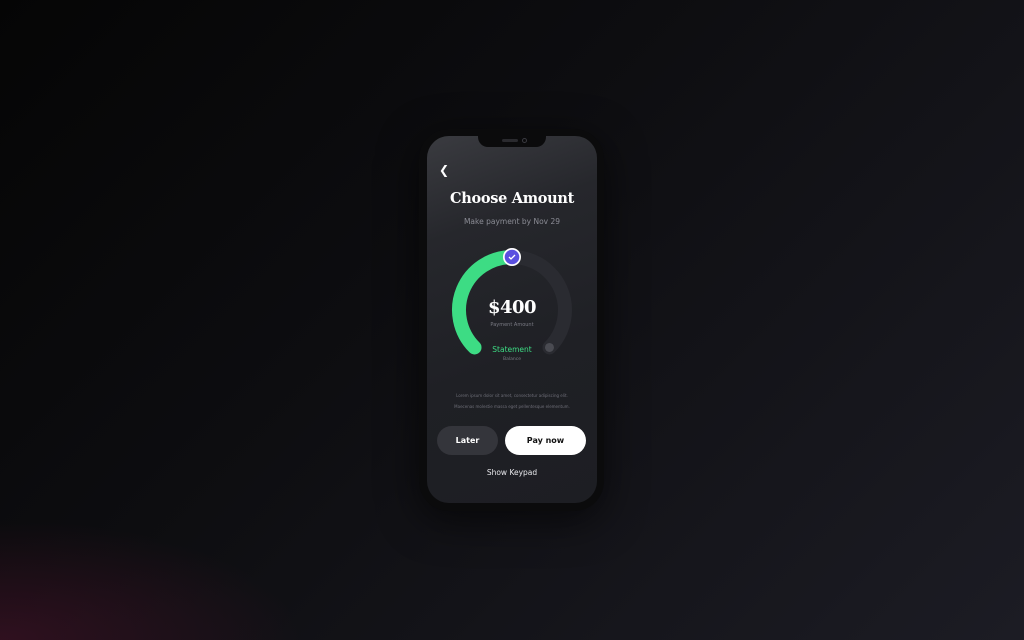 The width and height of the screenshot is (1024, 640). I want to click on balance-label: Balance, so click(512, 359).